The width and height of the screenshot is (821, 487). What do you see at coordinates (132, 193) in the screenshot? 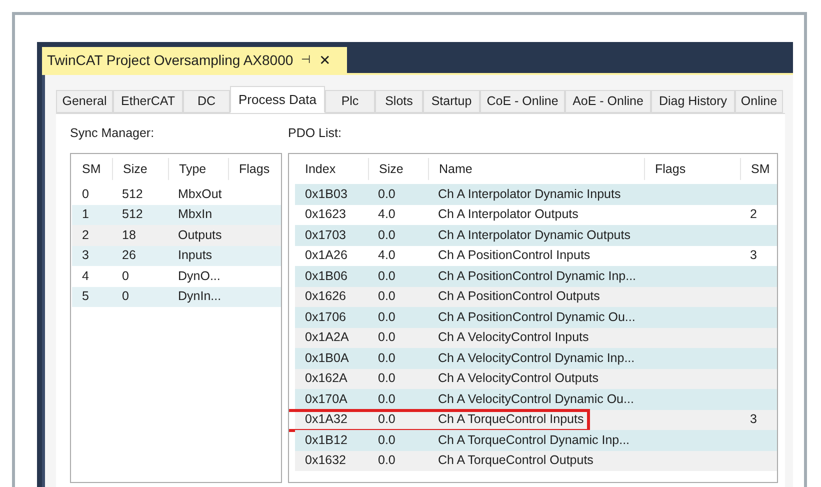
I see `table-cell: 512` at bounding box center [132, 193].